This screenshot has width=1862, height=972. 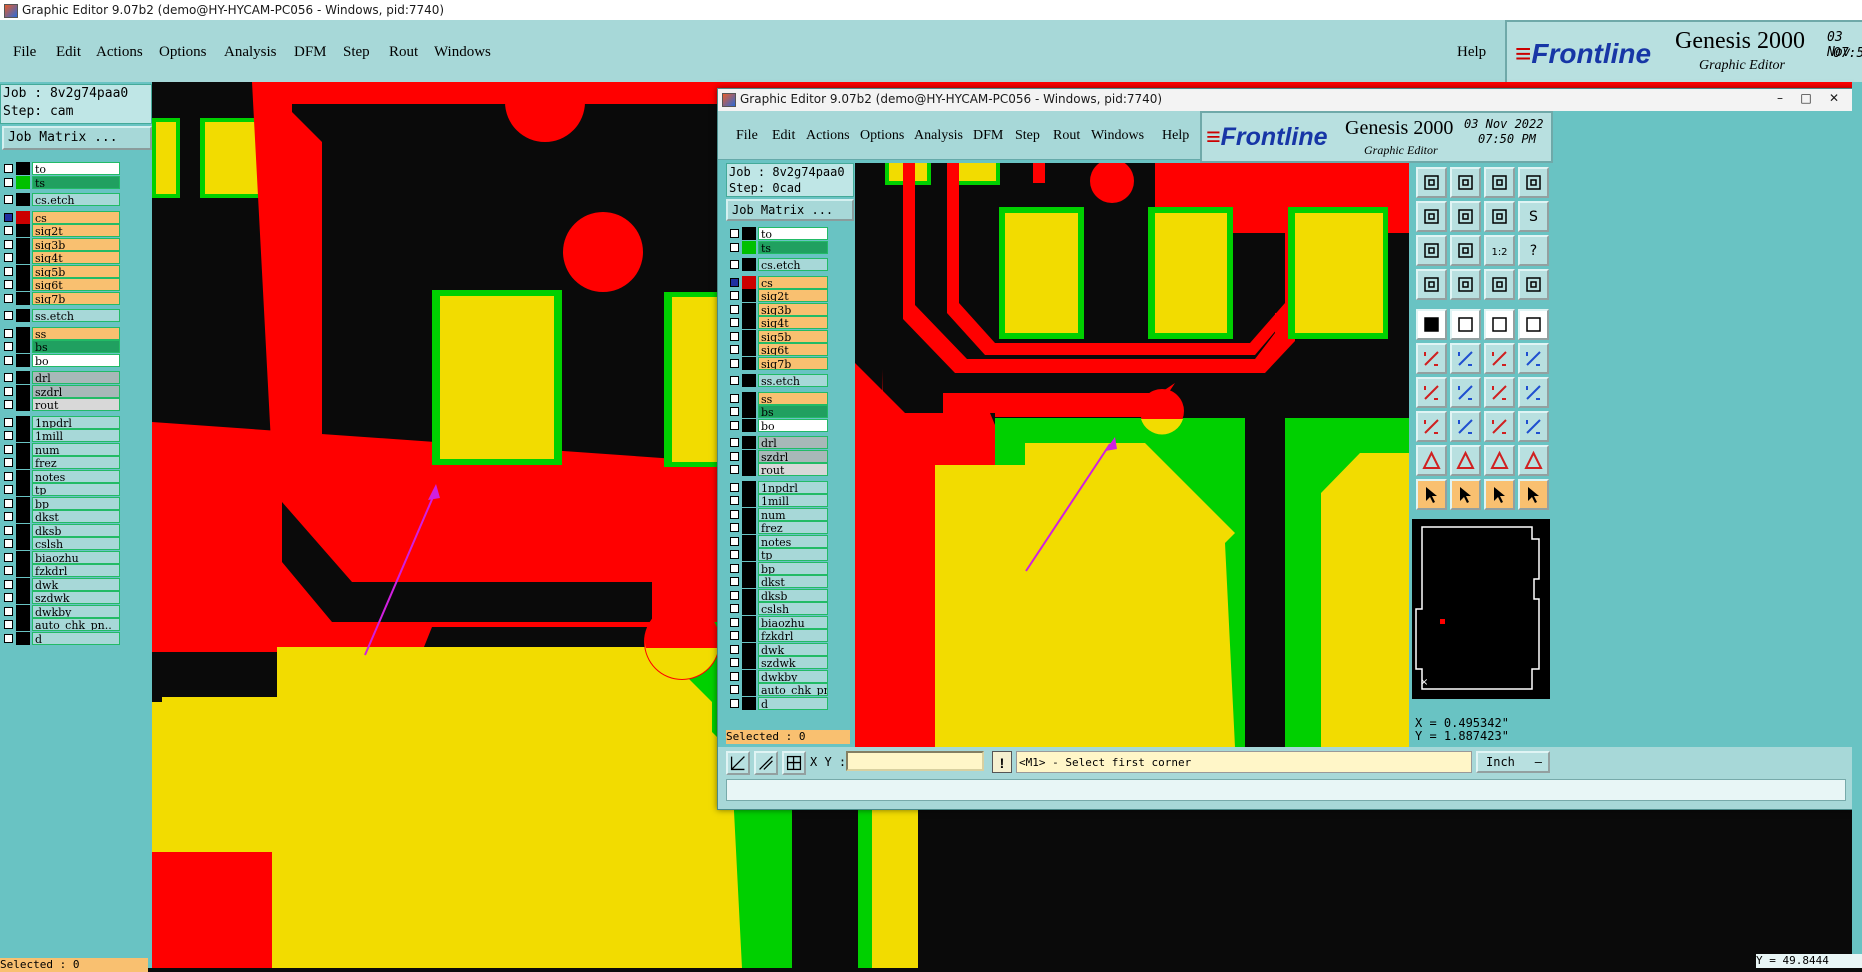 I want to click on front-menu-actions: Actions, so click(x=828, y=136).